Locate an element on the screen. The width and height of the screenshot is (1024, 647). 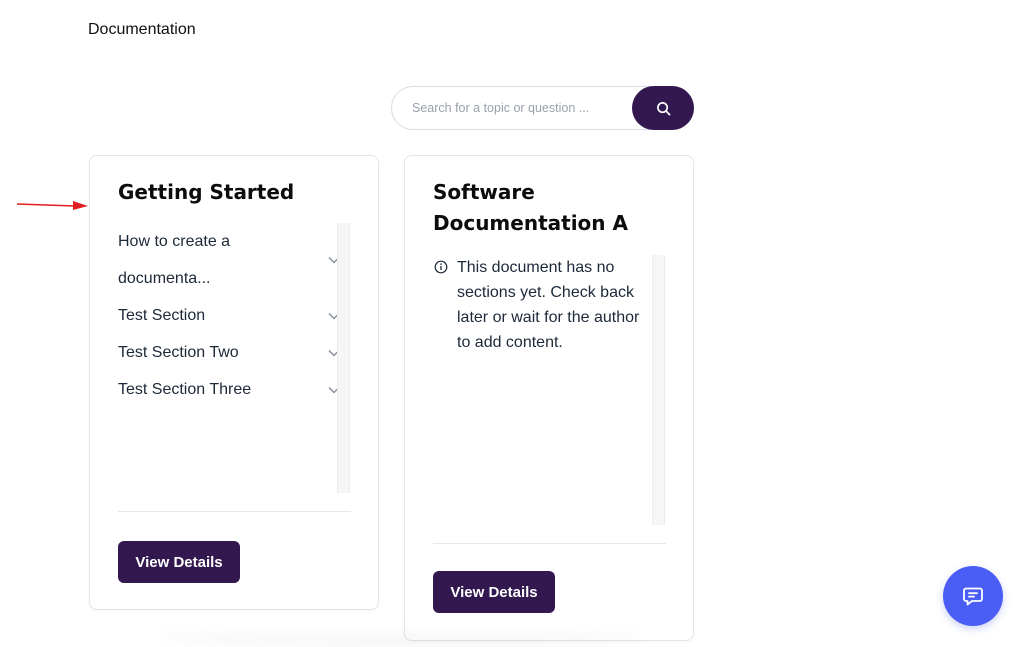
decorative-shadow is located at coordinates (400, 637).